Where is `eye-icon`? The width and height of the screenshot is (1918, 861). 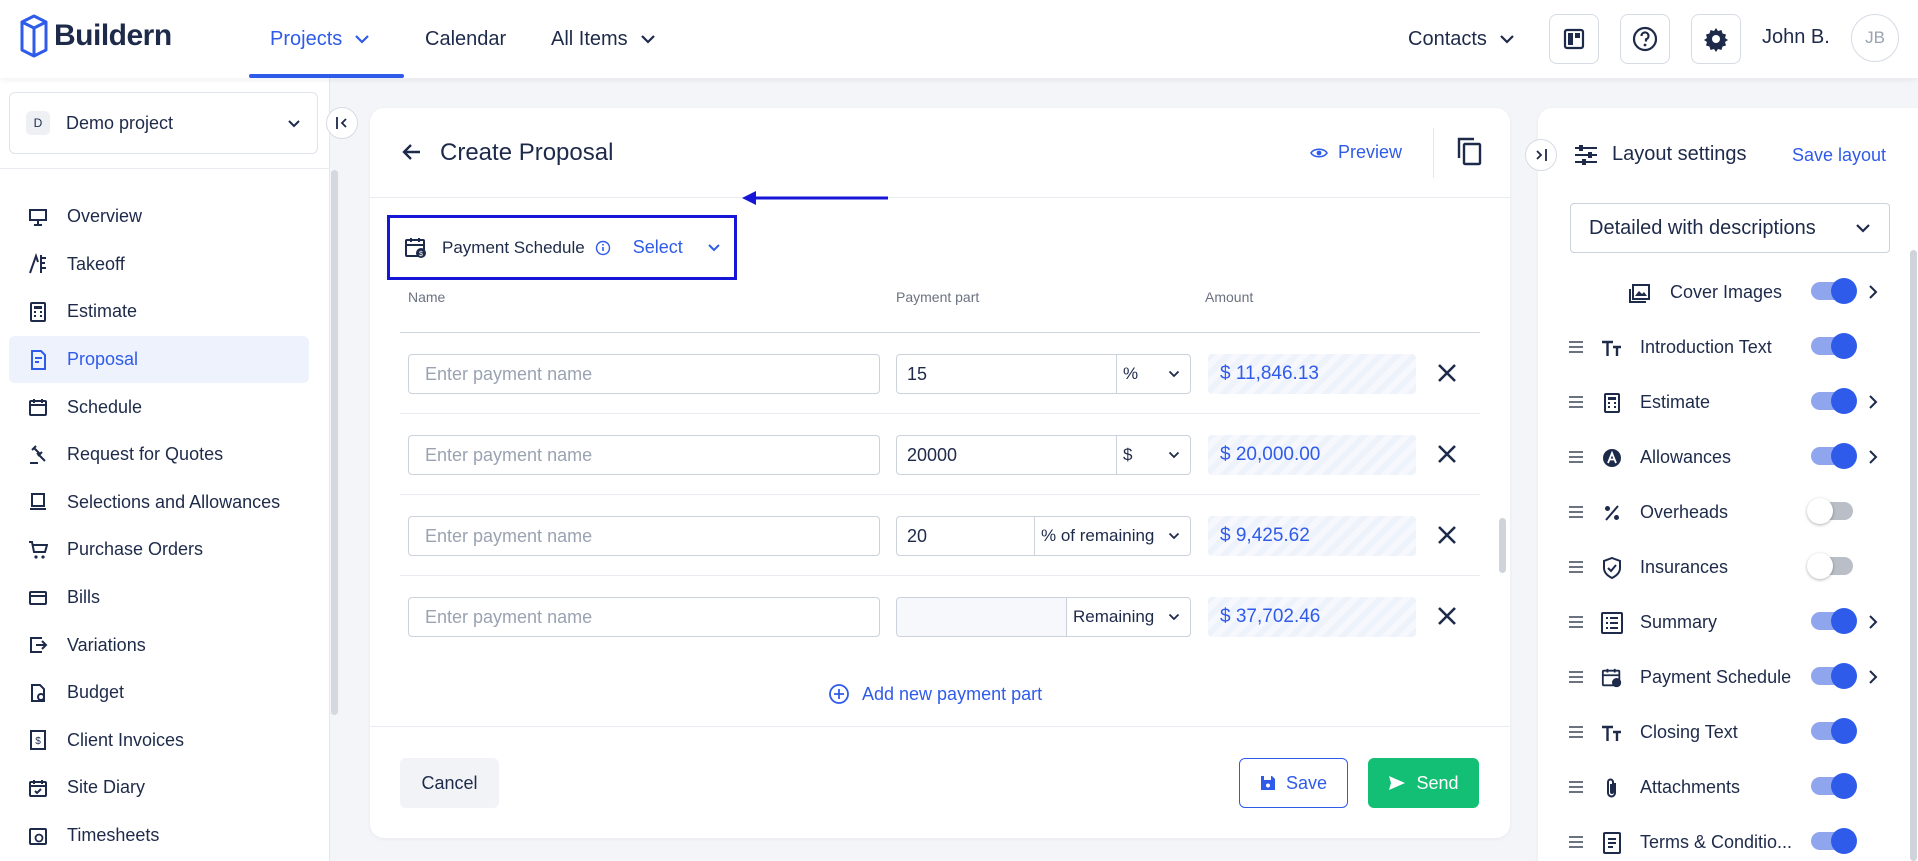
eye-icon is located at coordinates (1319, 152).